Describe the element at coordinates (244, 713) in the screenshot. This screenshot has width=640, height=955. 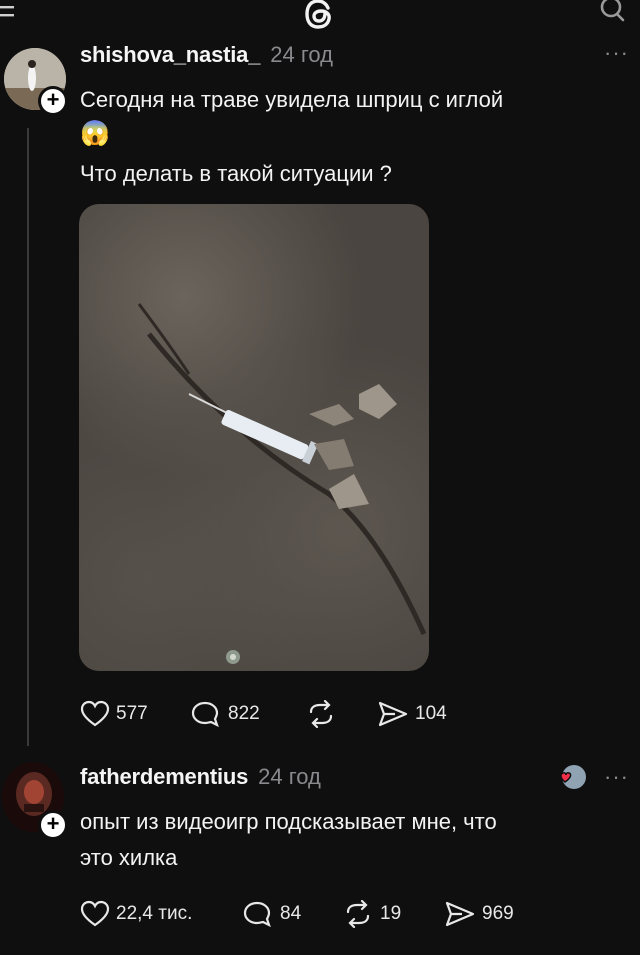
I see `comment-count: 822` at that location.